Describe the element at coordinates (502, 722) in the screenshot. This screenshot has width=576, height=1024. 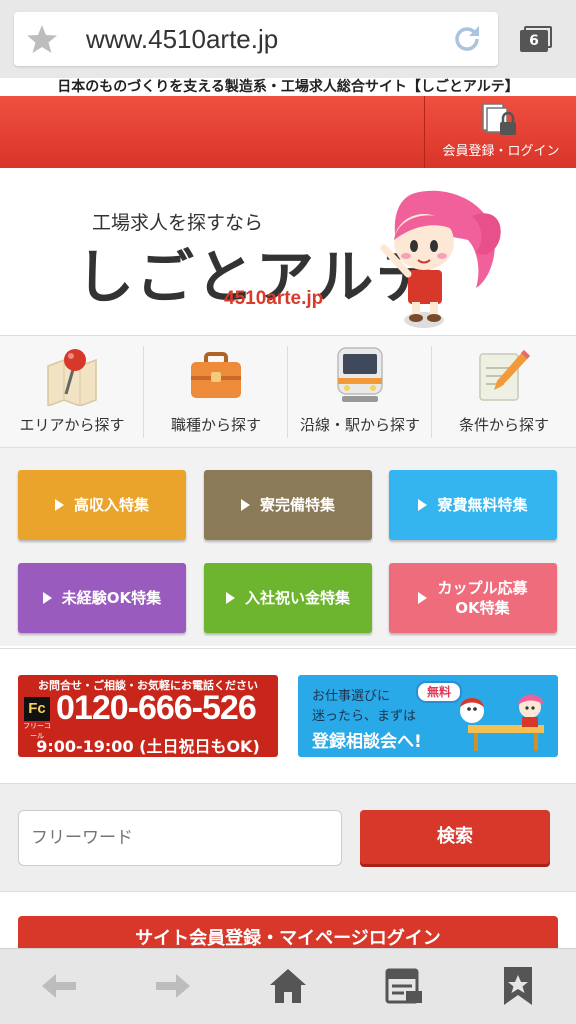
I see `consultation-illustration` at that location.